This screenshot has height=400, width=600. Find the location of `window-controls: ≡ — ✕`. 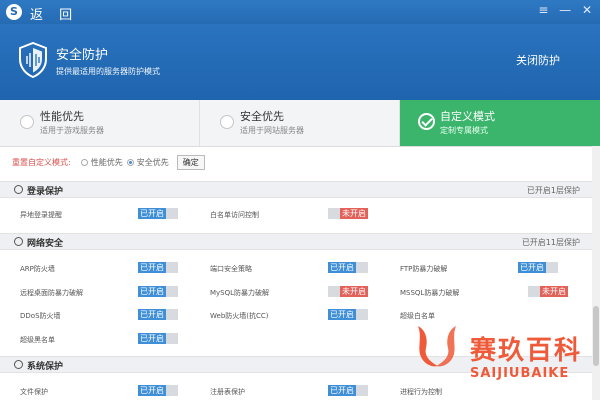

window-controls: ≡ — ✕ is located at coordinates (563, 10).